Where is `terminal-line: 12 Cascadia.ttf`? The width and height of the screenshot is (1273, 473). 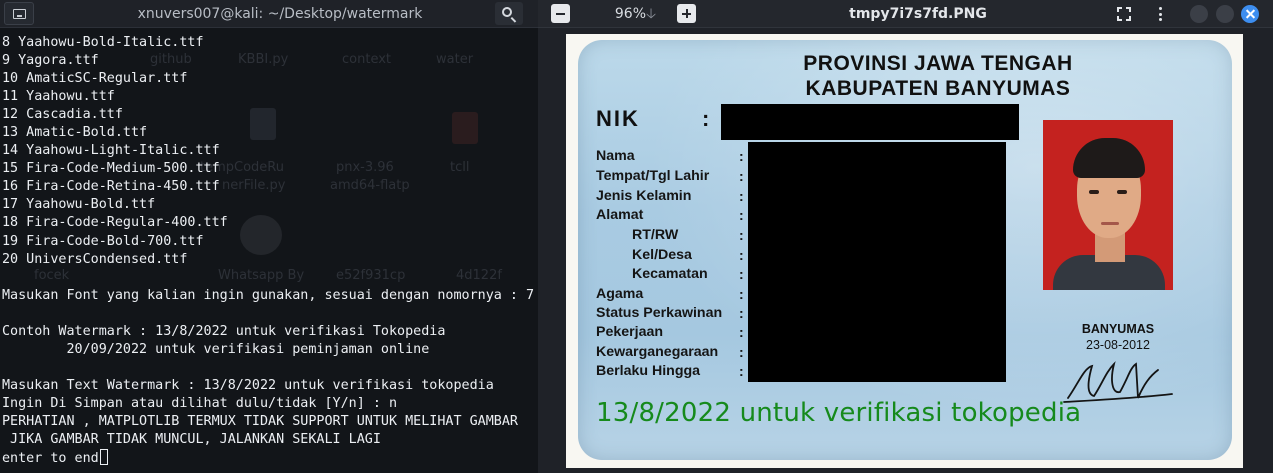 terminal-line: 12 Cascadia.ttf is located at coordinates (62, 115).